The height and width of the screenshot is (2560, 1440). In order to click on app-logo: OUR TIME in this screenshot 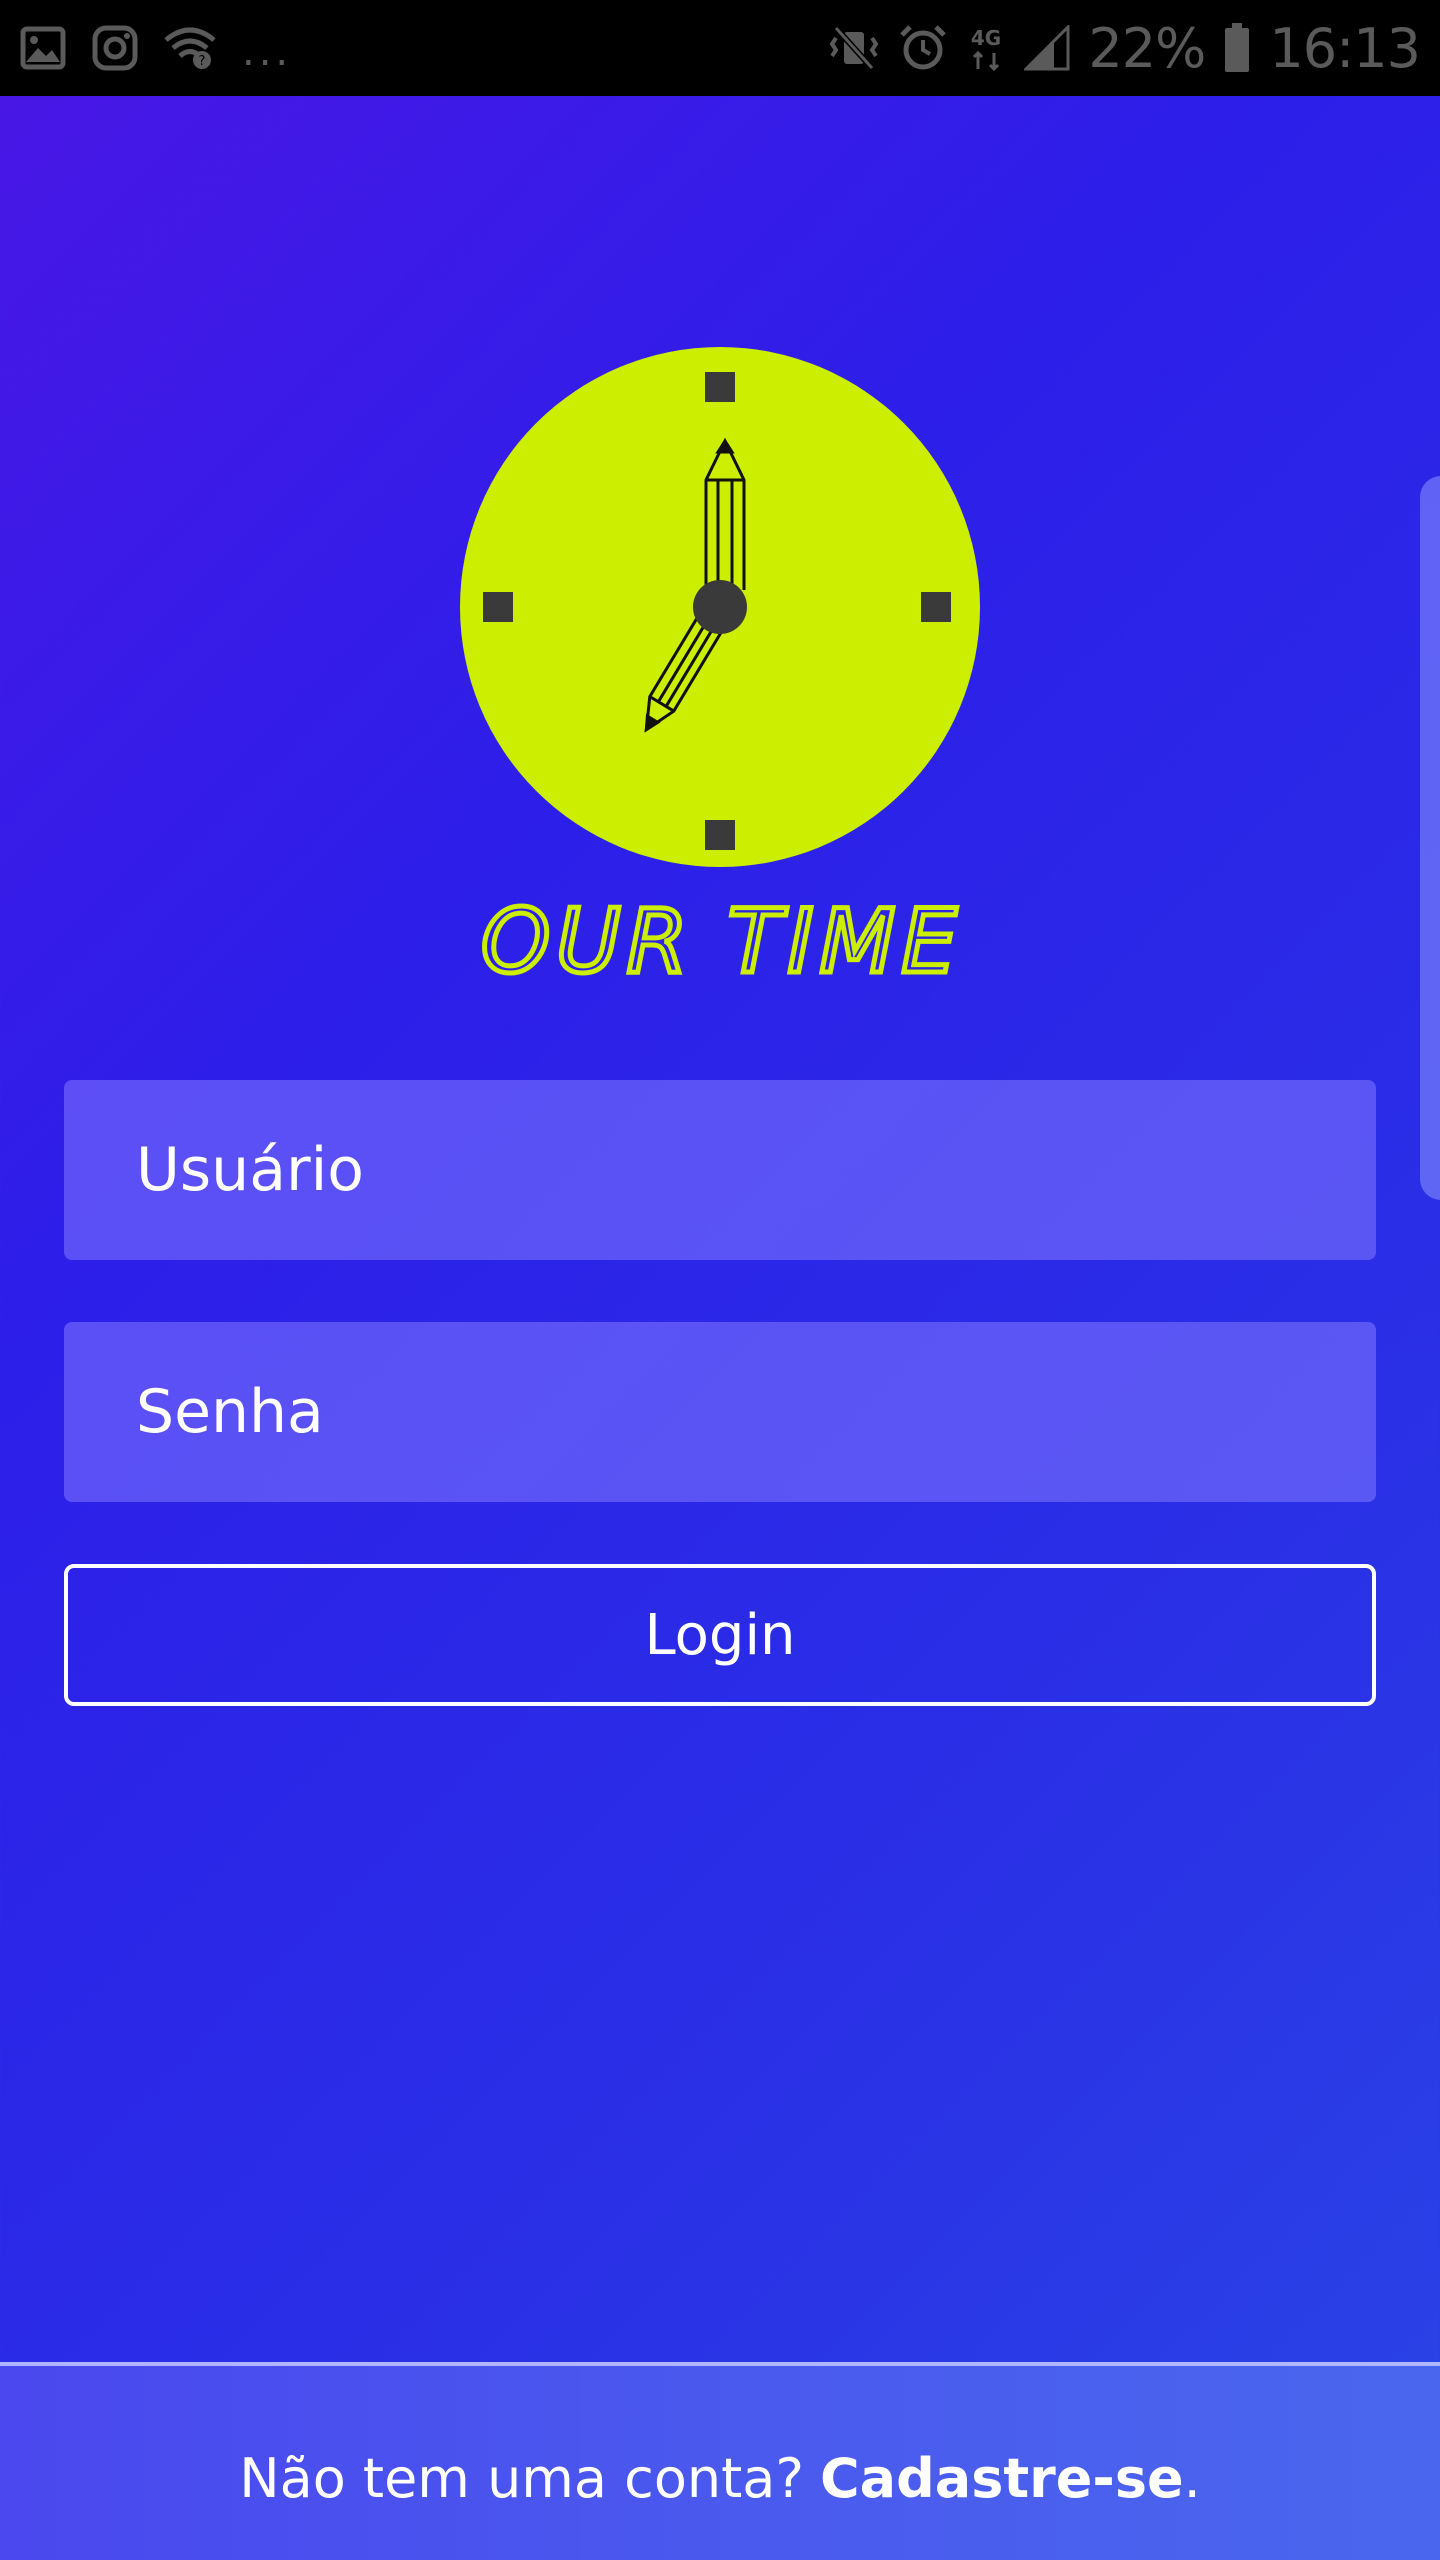, I will do `click(720, 670)`.